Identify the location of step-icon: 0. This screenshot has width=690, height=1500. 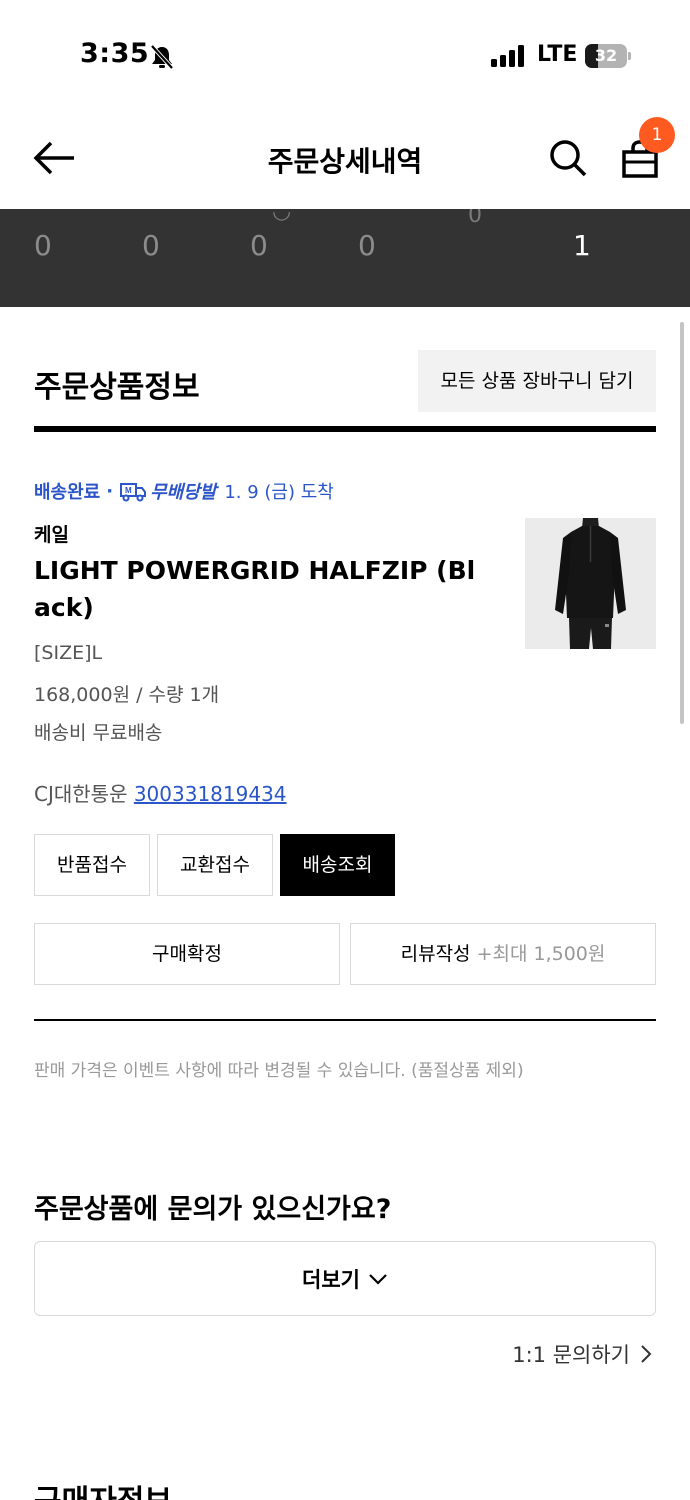
(475, 218).